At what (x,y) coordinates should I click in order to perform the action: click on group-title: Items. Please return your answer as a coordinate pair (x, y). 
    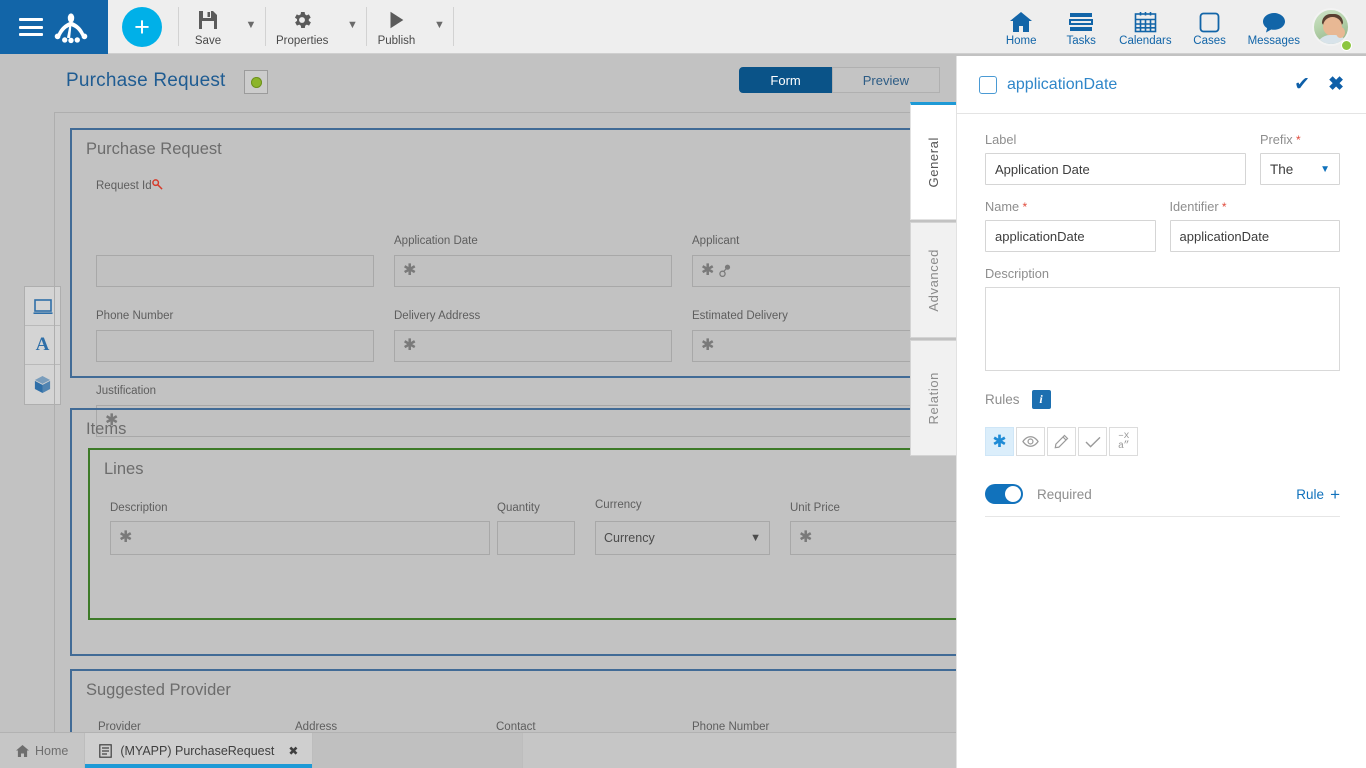
    Looking at the image, I should click on (106, 429).